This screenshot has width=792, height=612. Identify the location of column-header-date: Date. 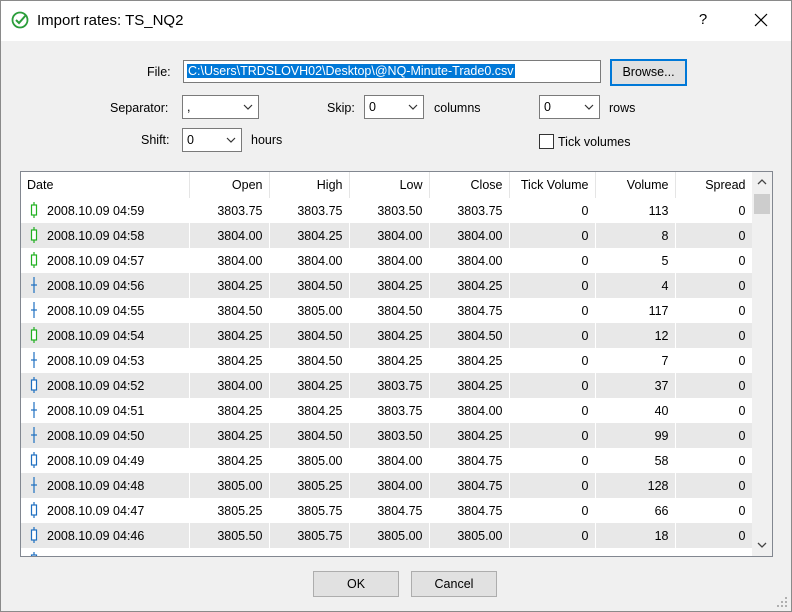
(105, 185).